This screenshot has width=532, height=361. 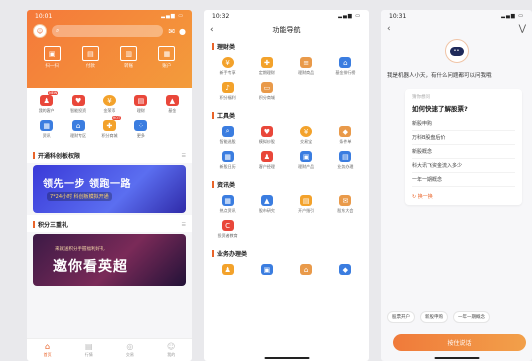 I want to click on coin-icon: ¥, so click(x=109, y=100).